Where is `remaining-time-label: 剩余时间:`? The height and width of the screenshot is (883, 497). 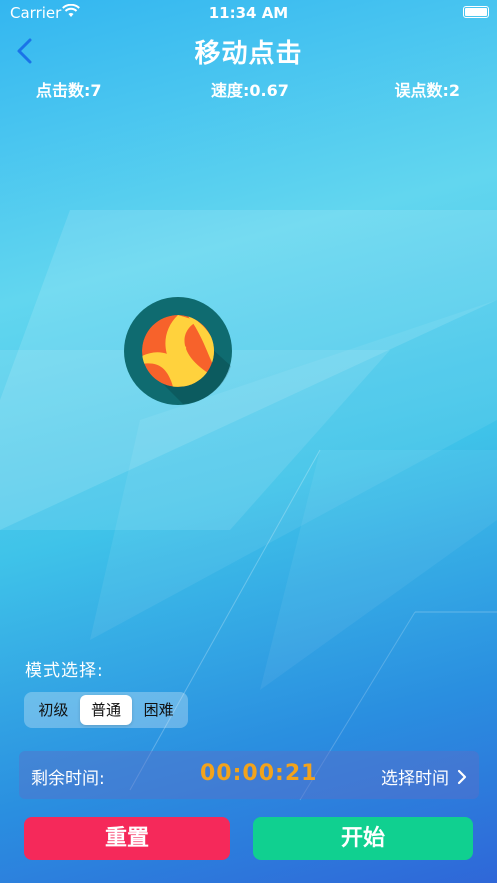 remaining-time-label: 剩余时间: is located at coordinates (68, 779).